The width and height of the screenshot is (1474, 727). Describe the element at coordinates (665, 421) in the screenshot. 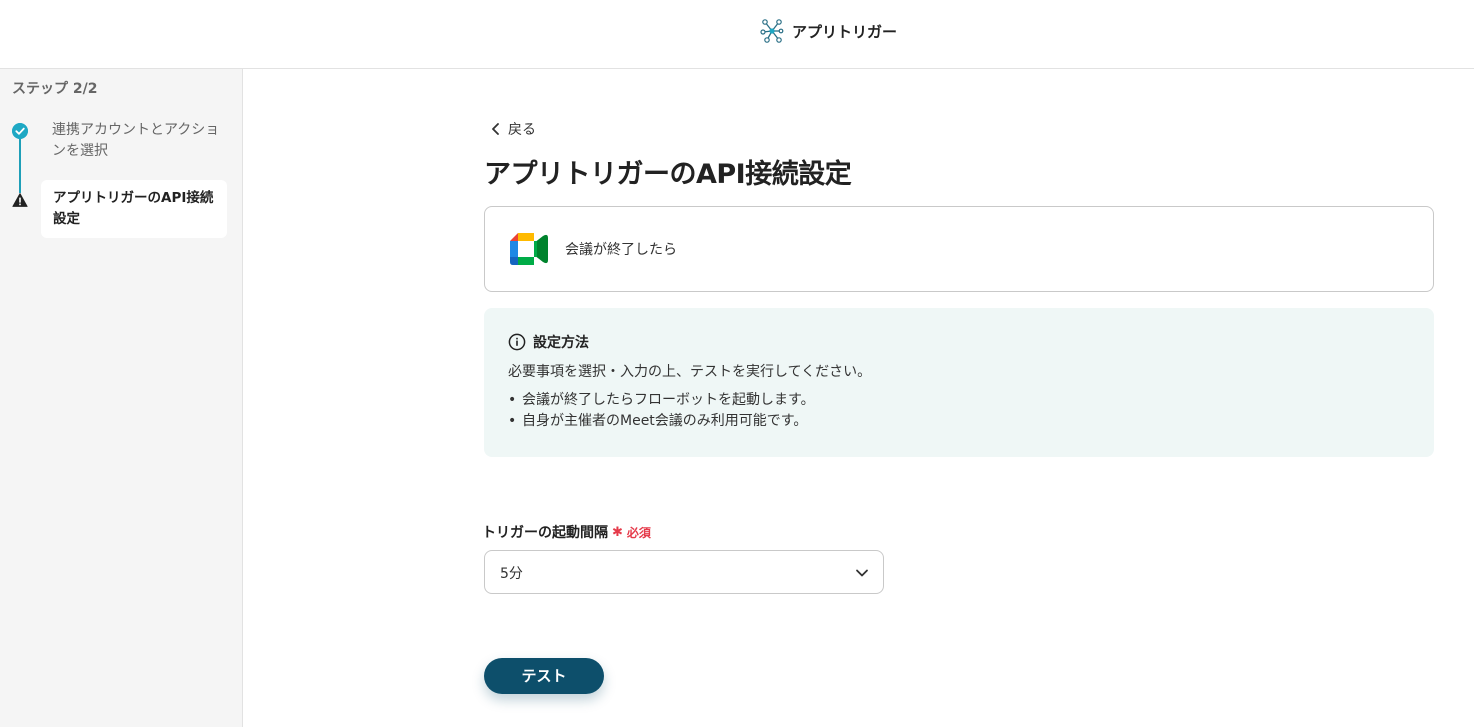

I see `list-item-text: 自身が主催者のMeet会議のみ利用可能です。` at that location.